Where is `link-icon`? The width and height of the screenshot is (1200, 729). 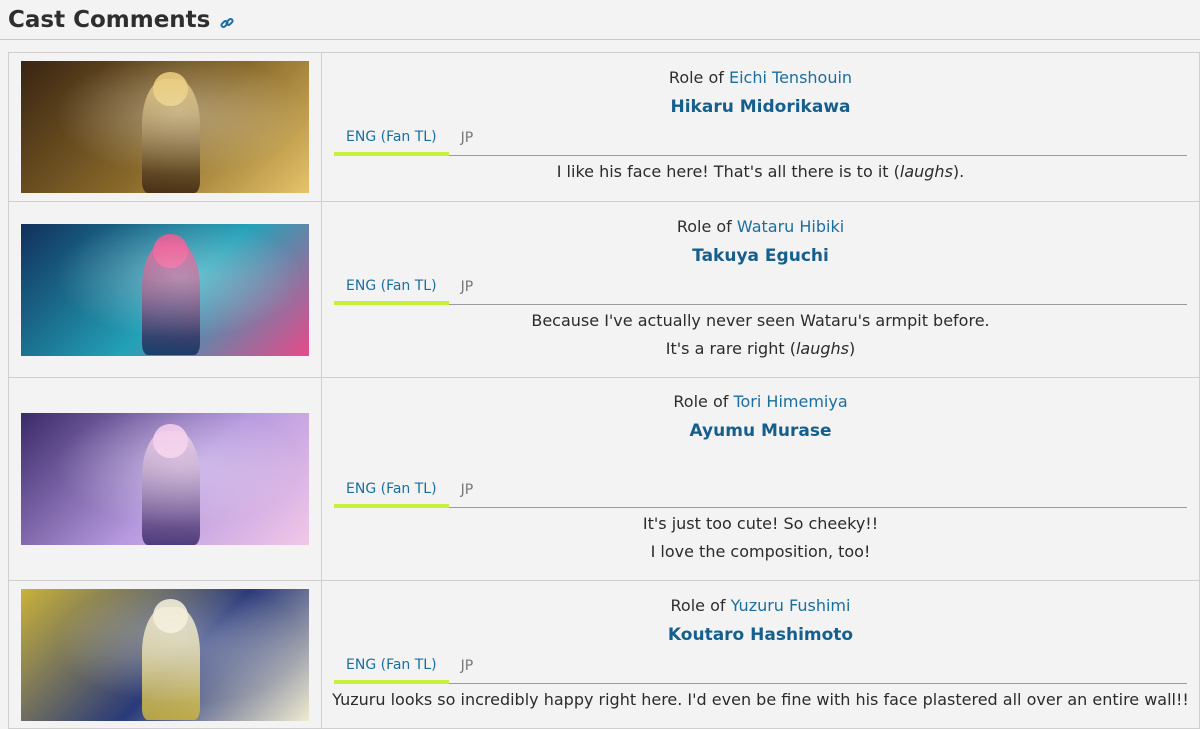
link-icon is located at coordinates (227, 22).